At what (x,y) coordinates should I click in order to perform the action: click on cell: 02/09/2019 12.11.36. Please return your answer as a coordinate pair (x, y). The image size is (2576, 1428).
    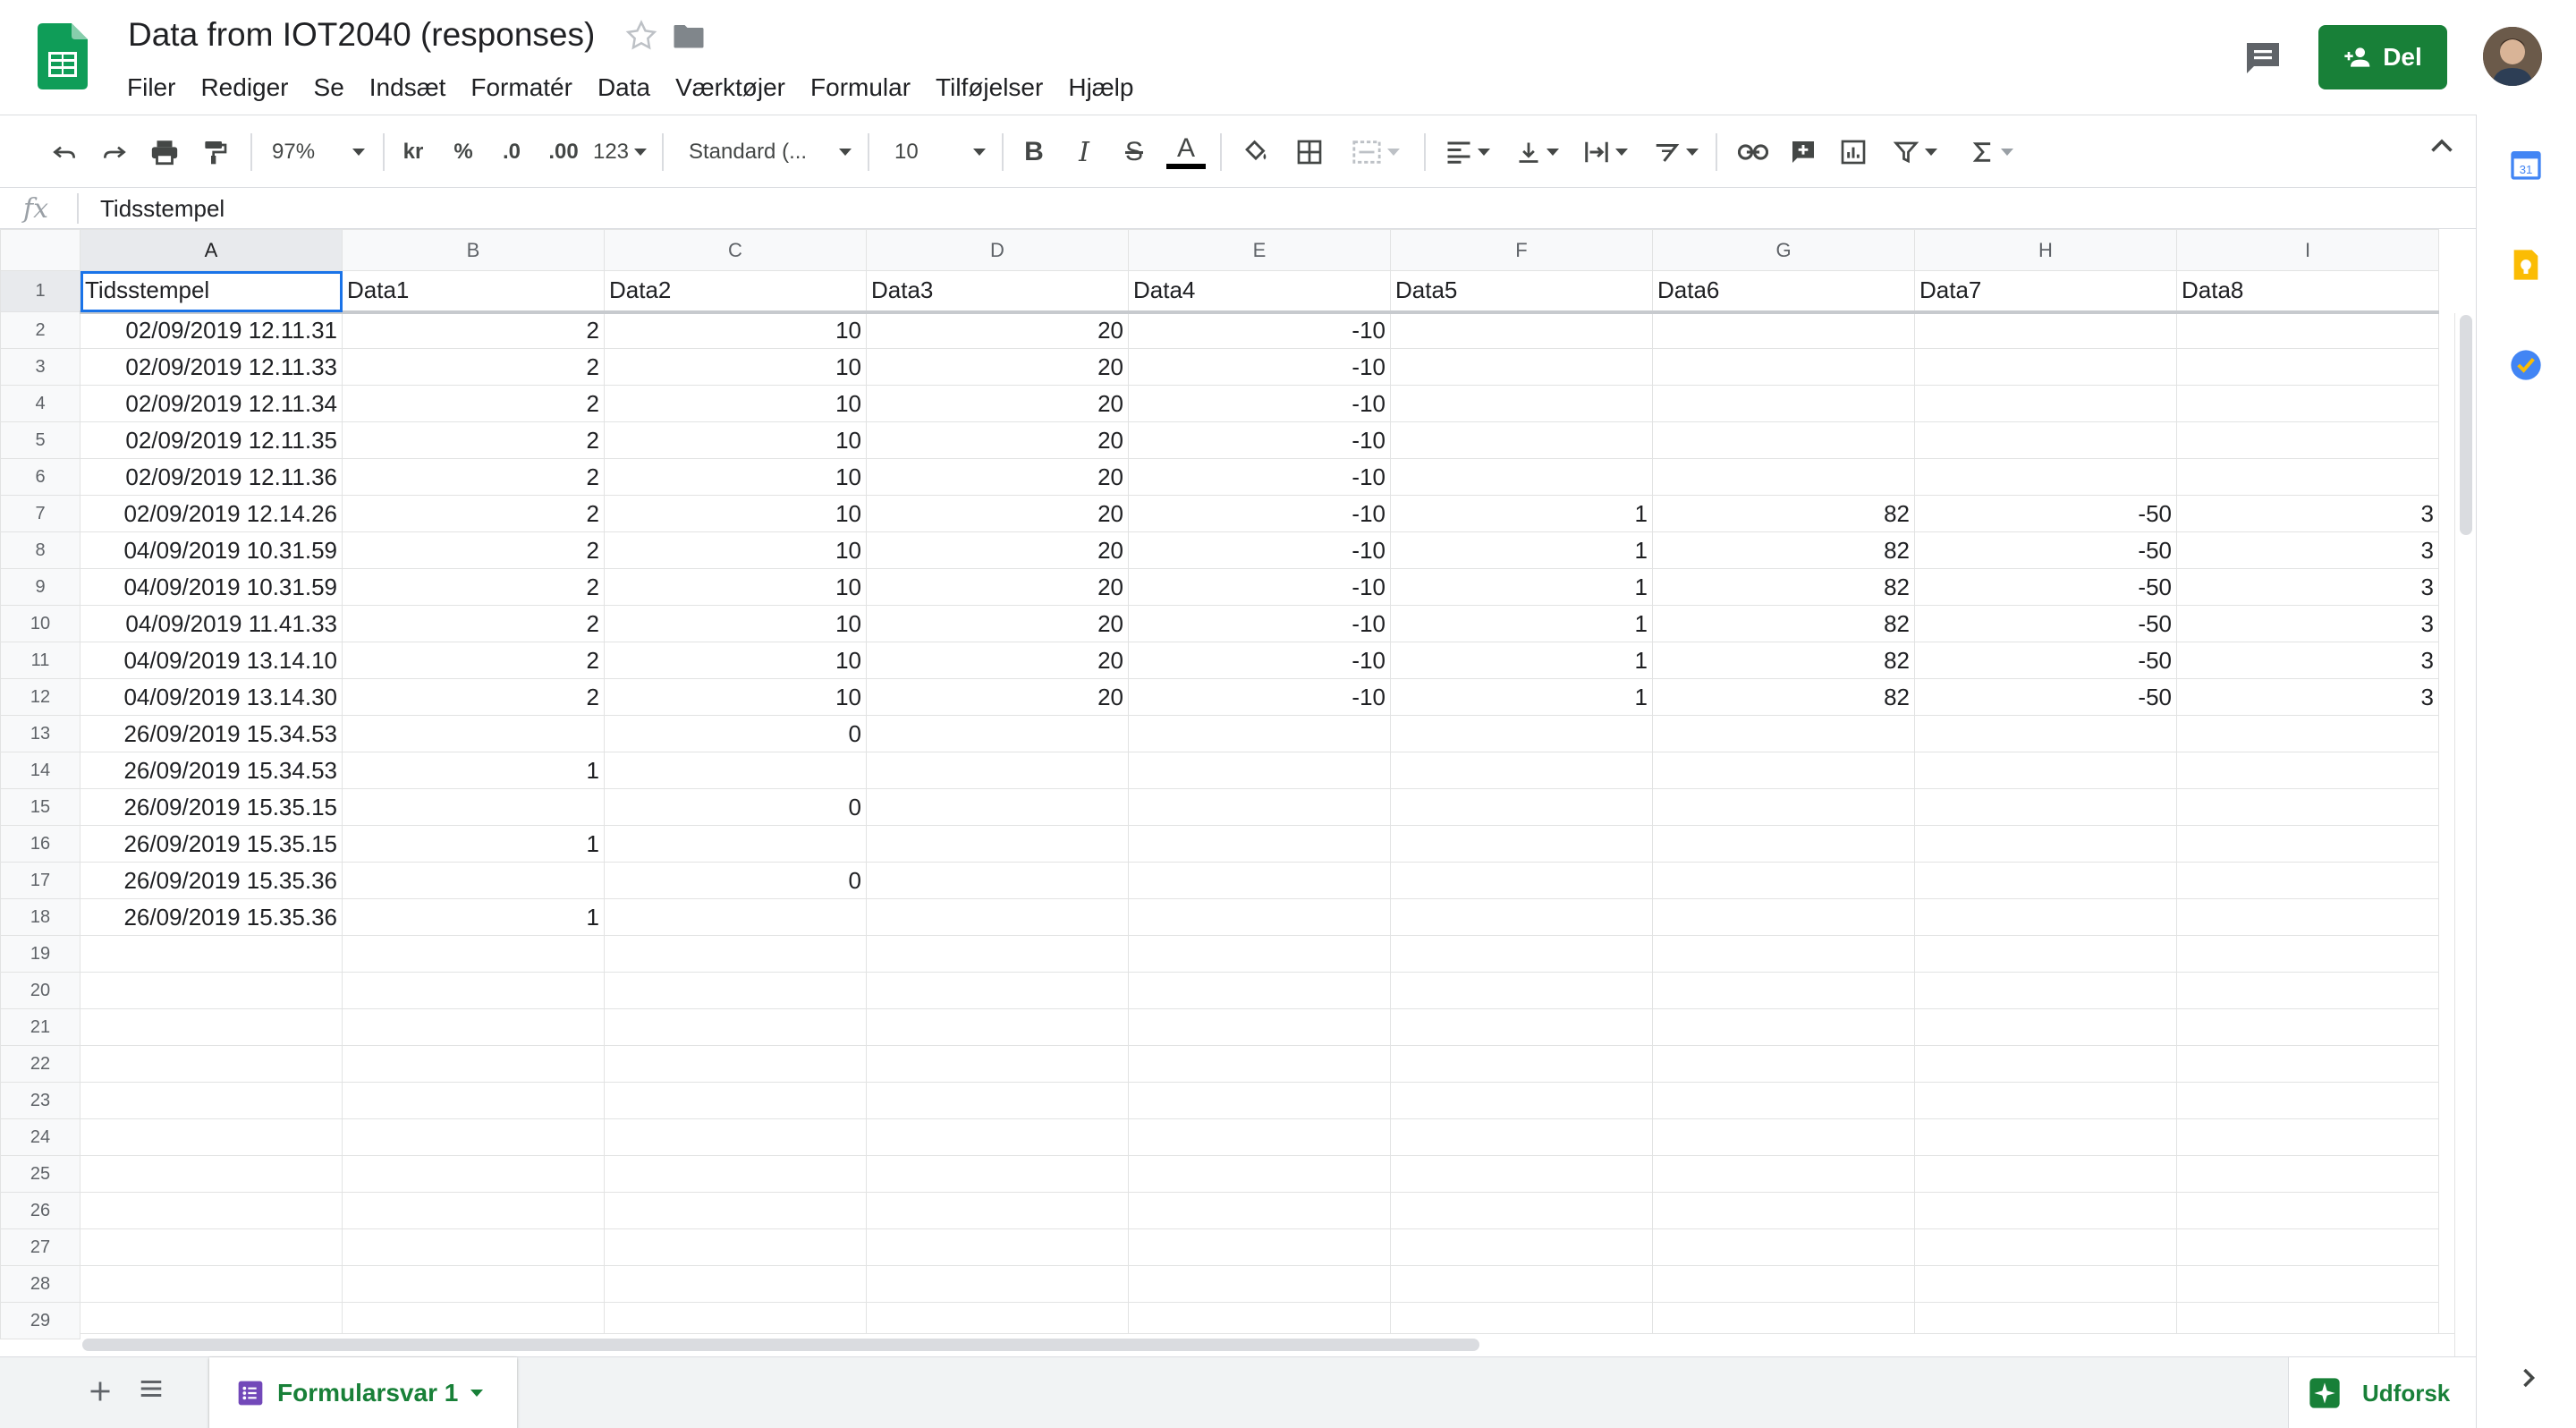
    Looking at the image, I should click on (211, 477).